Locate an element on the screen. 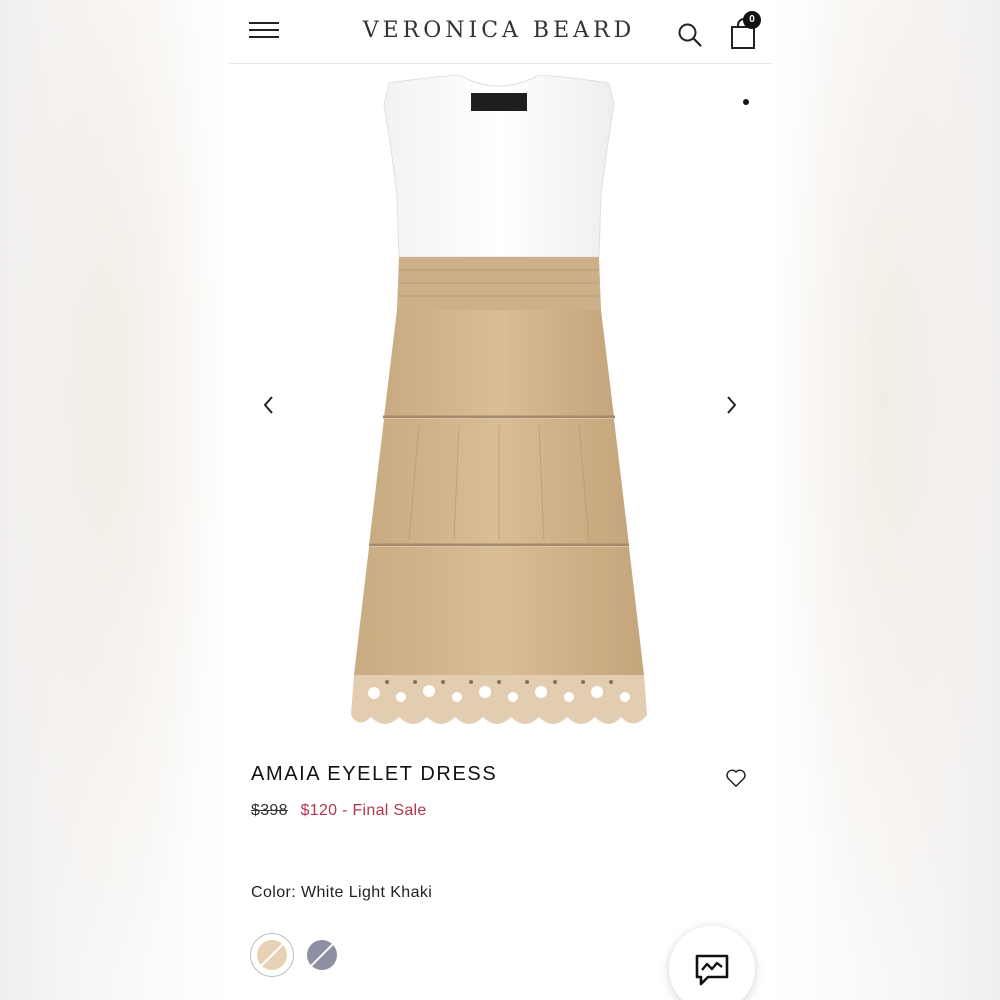 Image resolution: width=1000 pixels, height=1000 pixels. price-row: $398 $120 - Final Sale is located at coordinates (339, 811).